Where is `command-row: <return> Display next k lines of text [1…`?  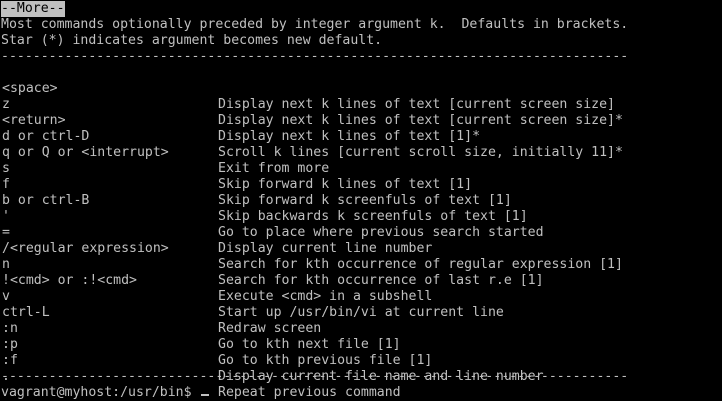 command-row: <return> Display next k lines of text [1… is located at coordinates (240, 120).